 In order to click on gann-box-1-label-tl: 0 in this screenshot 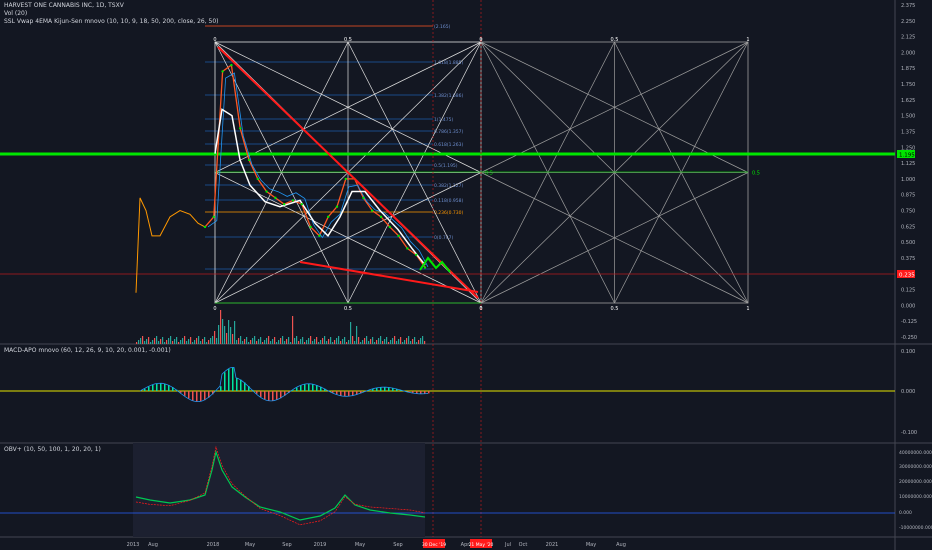, I will do `click(214, 40)`.